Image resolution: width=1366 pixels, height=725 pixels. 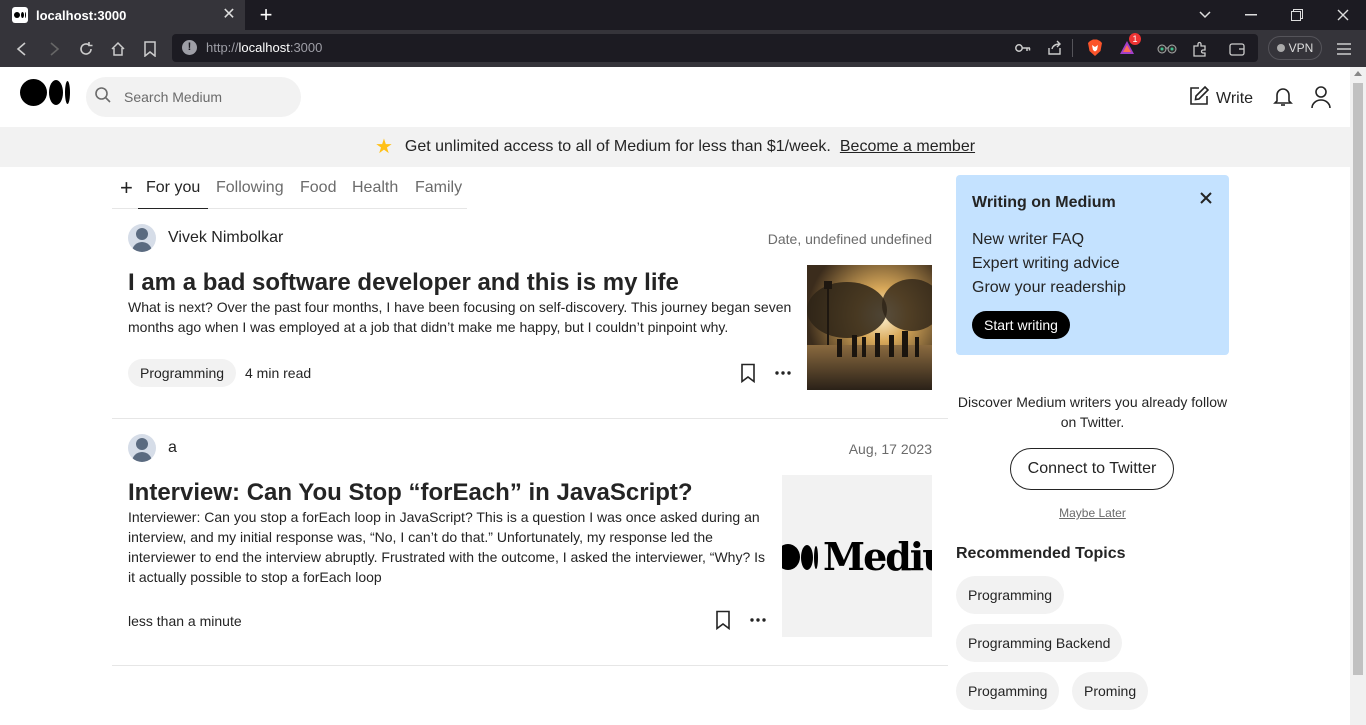 What do you see at coordinates (45, 92) in the screenshot?
I see `medium-logo` at bounding box center [45, 92].